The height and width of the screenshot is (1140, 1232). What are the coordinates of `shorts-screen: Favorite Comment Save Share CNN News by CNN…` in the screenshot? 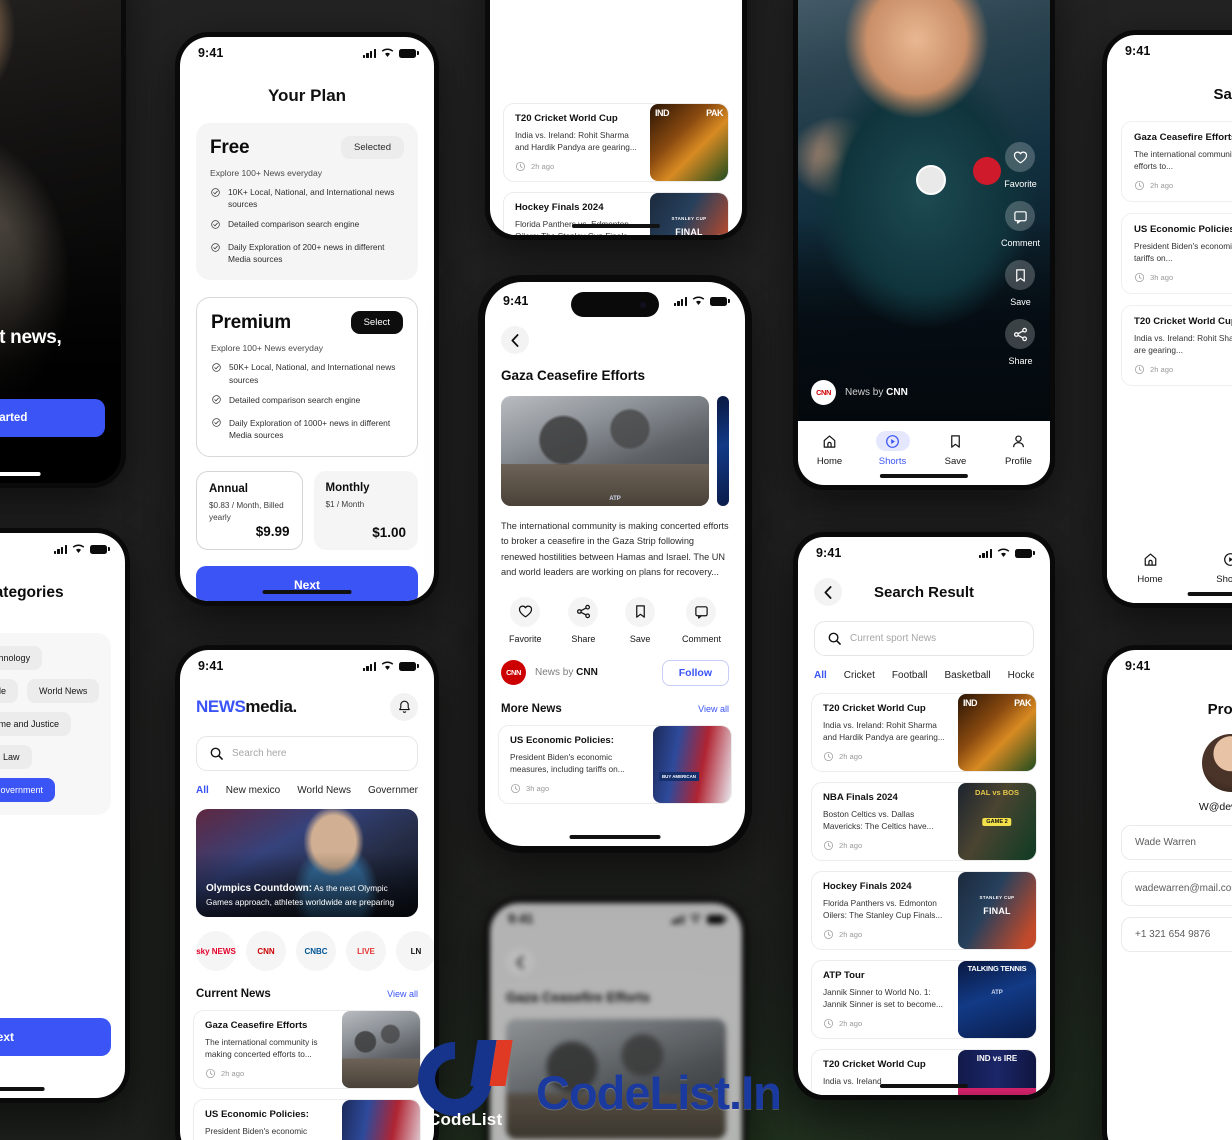 It's located at (924, 242).